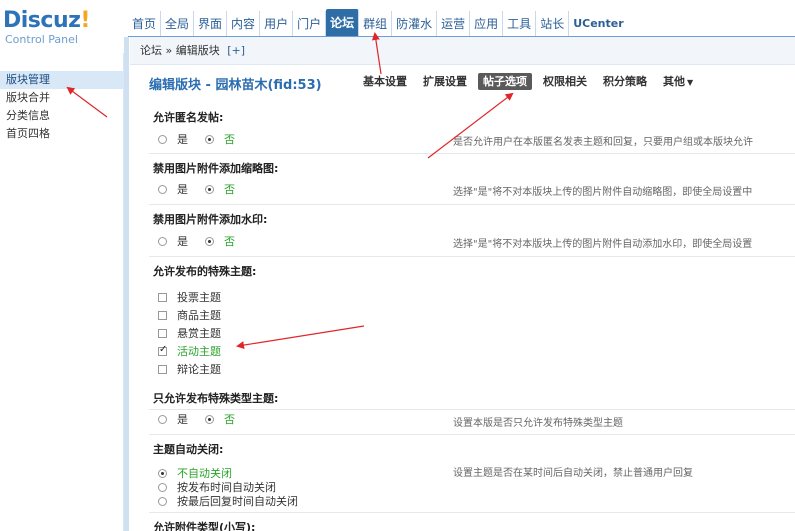 This screenshot has width=795, height=531. What do you see at coordinates (462, 525) in the screenshot?
I see `setting-attach-types: 允许附件类型(小写):` at bounding box center [462, 525].